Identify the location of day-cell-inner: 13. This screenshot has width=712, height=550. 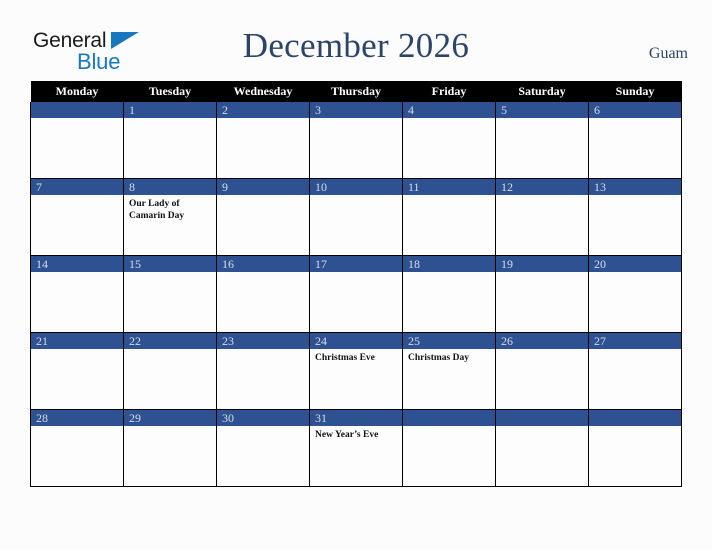
(635, 217).